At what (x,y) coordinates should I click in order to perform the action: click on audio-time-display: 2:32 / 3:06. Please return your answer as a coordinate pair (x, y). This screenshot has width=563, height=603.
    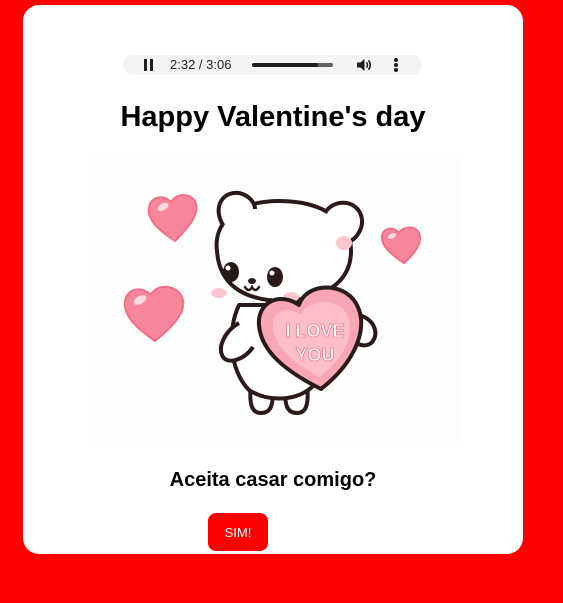
    Looking at the image, I should click on (201, 64).